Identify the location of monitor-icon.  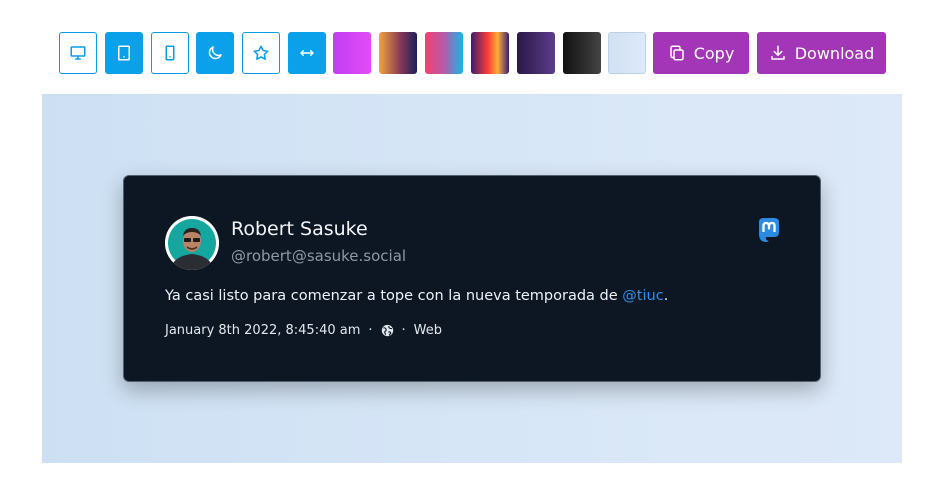
(78, 53).